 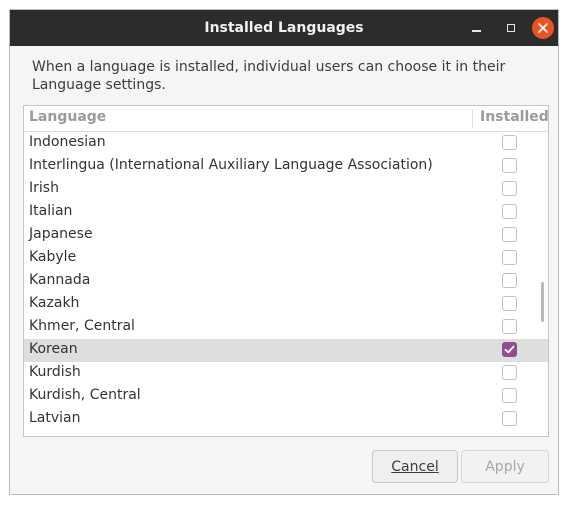 I want to click on list-header: Language Installed, so click(x=286, y=119).